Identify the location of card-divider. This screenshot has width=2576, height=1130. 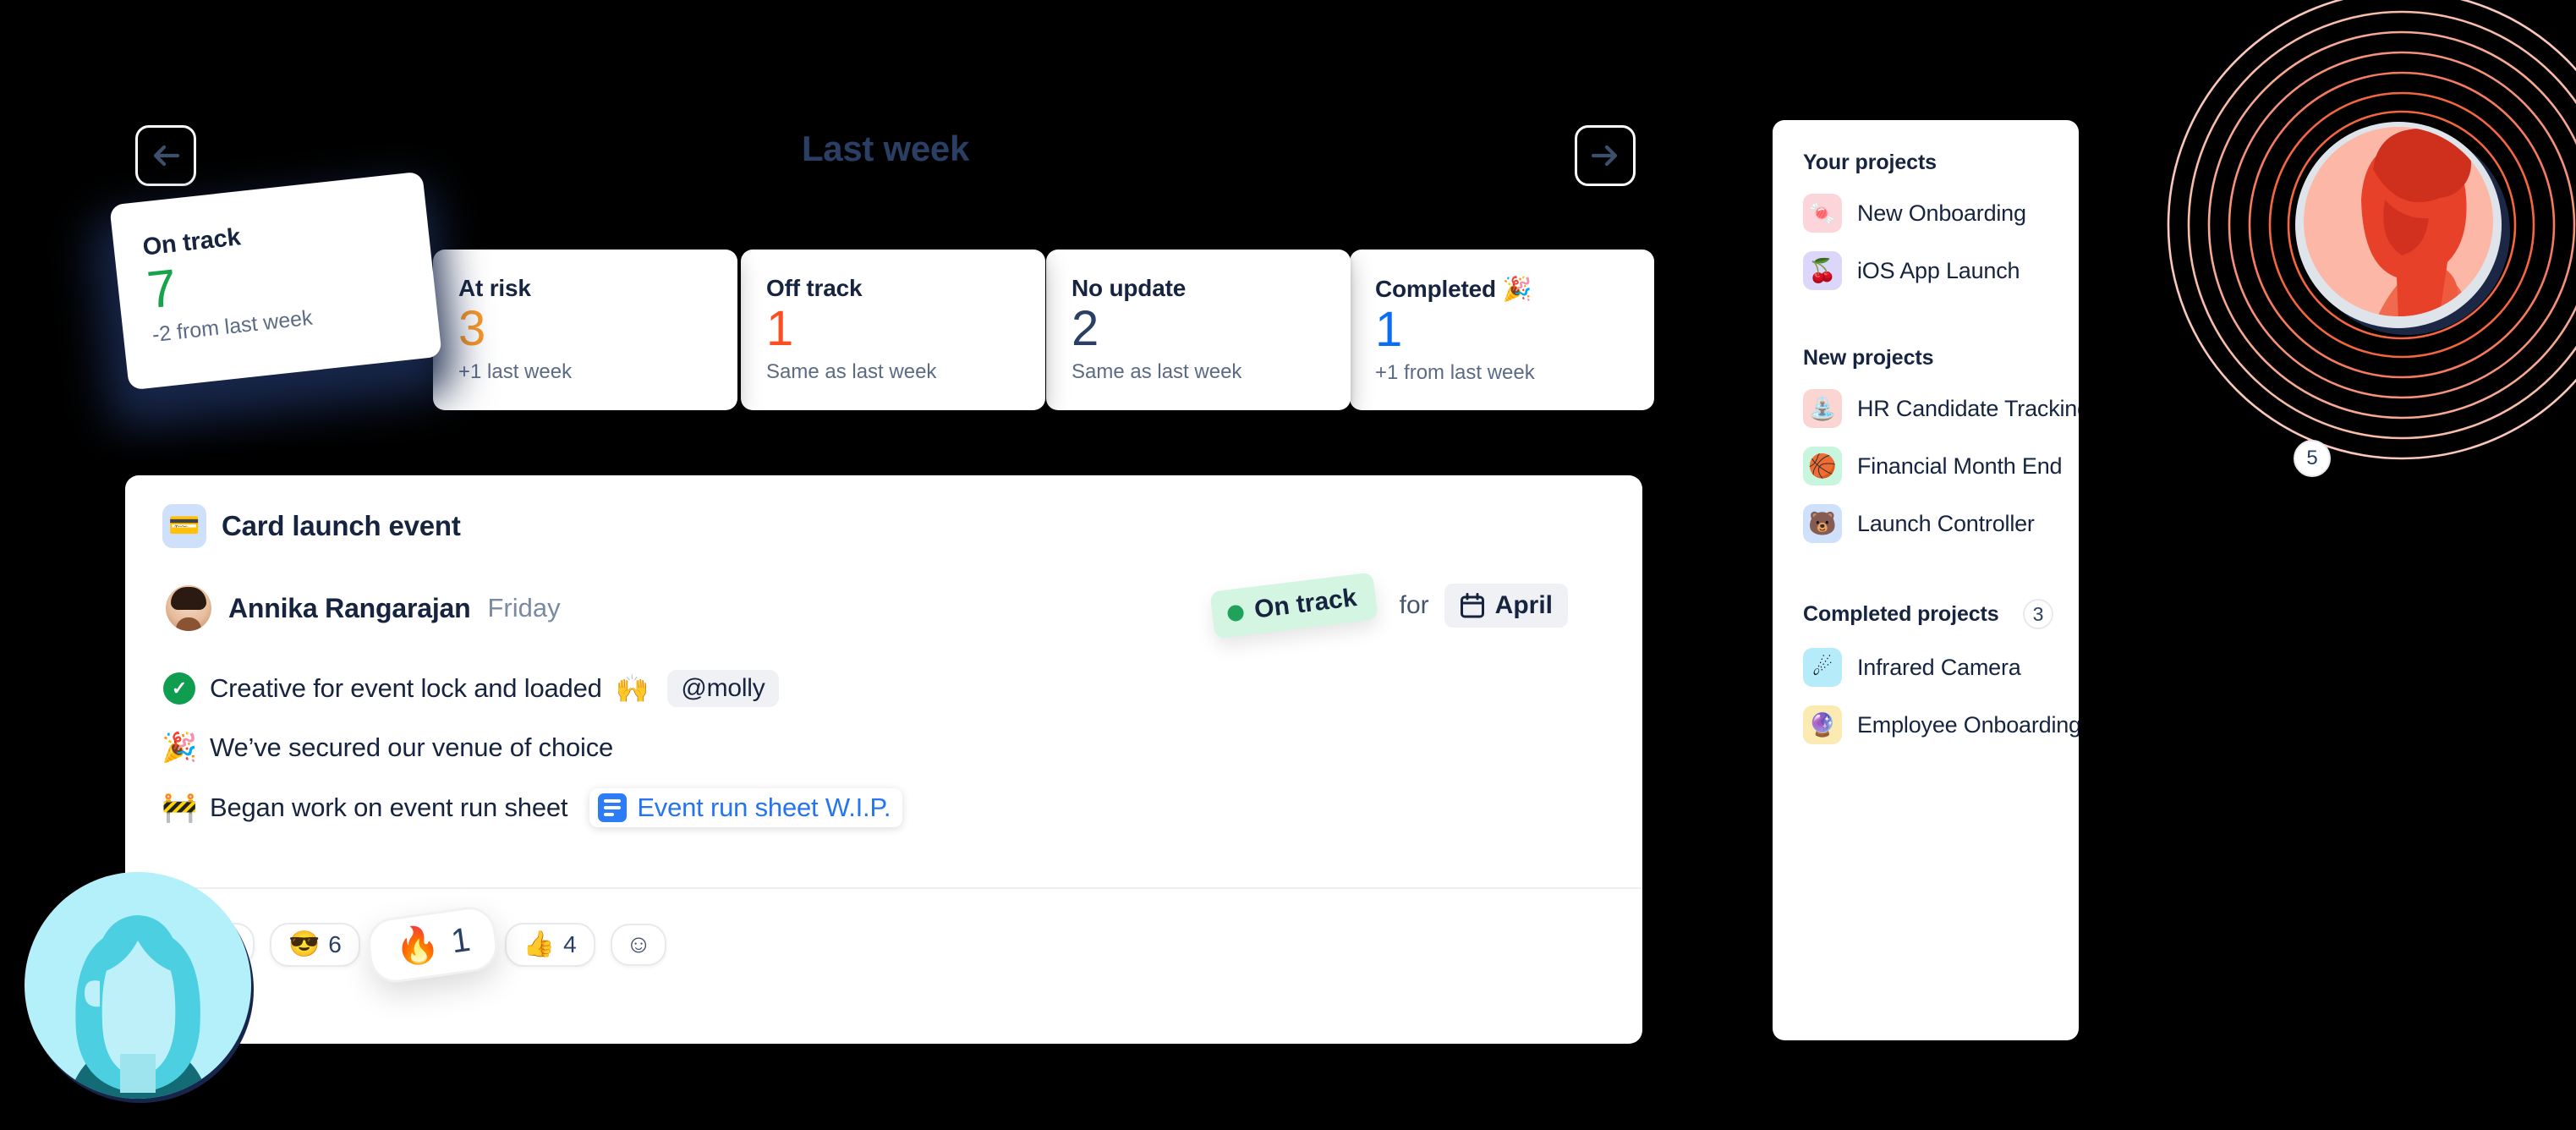
(883, 888).